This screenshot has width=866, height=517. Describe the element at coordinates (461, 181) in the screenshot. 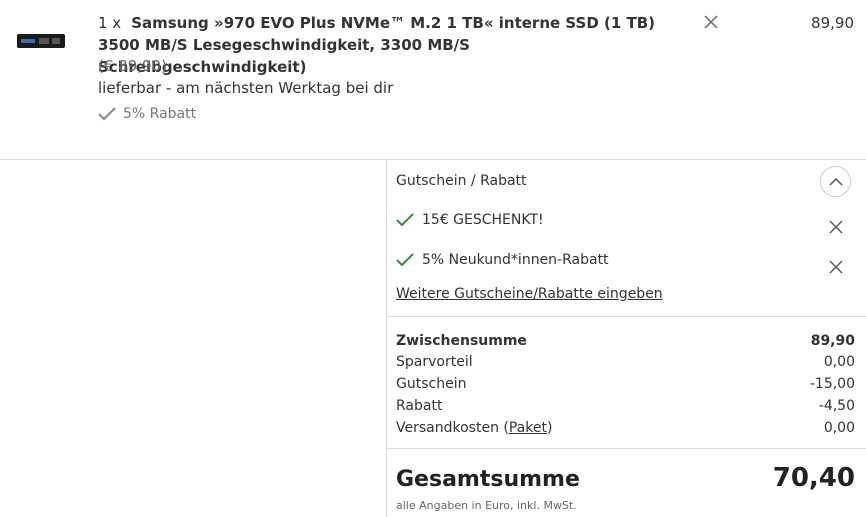

I see `voucher-heading: Gutschein / Rabatt` at that location.